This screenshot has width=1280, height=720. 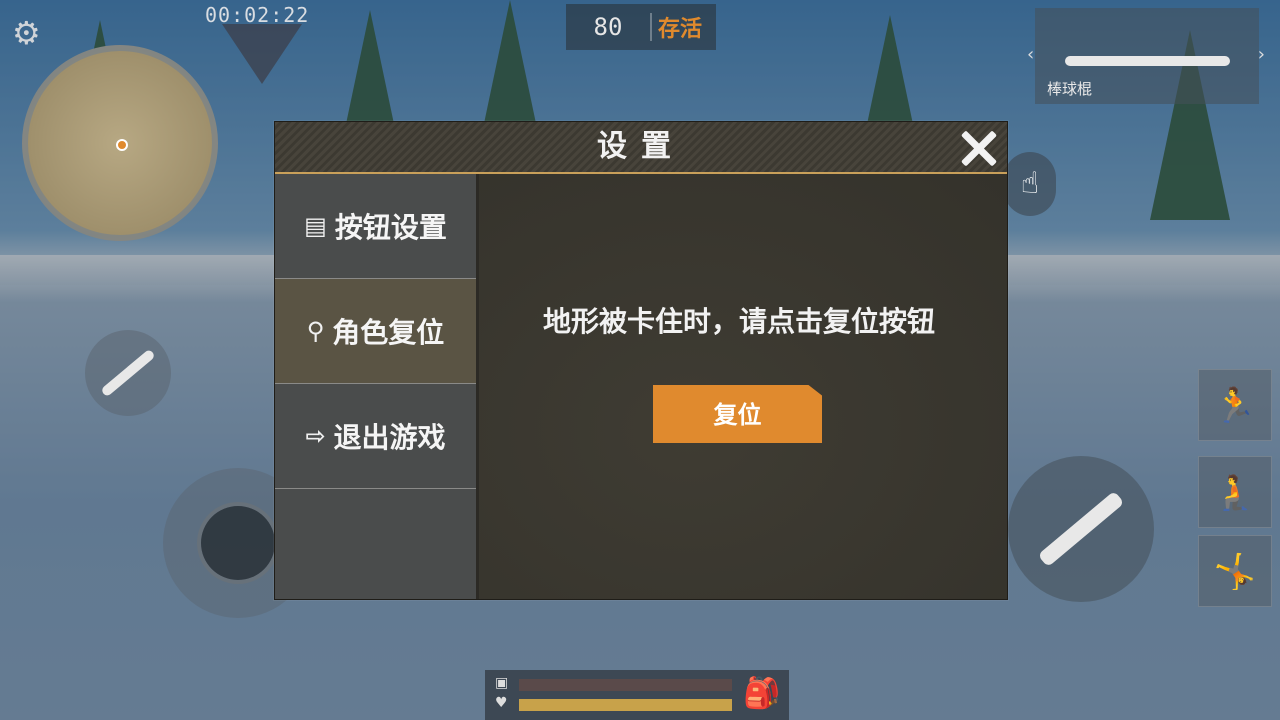 I want to click on settings-menu: ▤ 按钮设置 ⚲ 角色复位 ⇨ 退出游戏, so click(x=377, y=386).